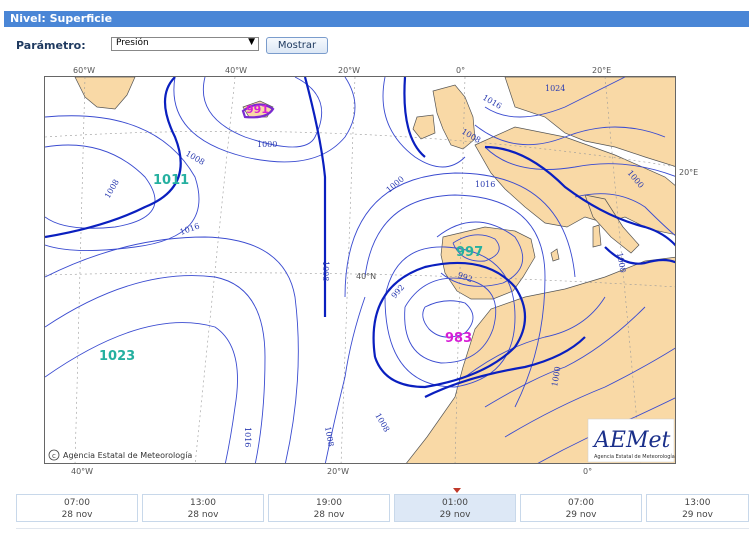 The image size is (749, 535). What do you see at coordinates (84, 70) in the screenshot?
I see `lon-label-top: 60°W` at bounding box center [84, 70].